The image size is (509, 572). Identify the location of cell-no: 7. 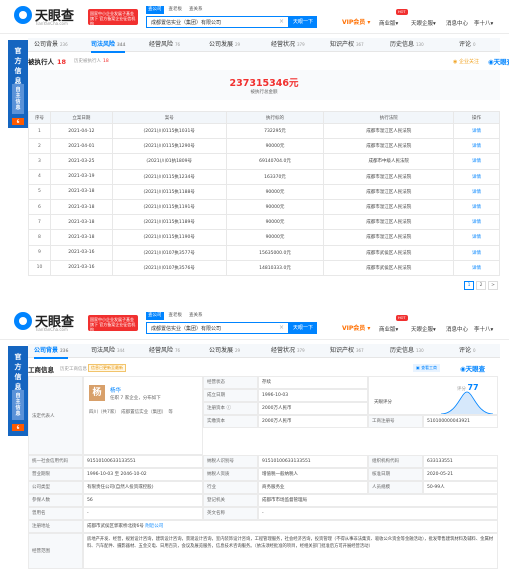
(39, 222).